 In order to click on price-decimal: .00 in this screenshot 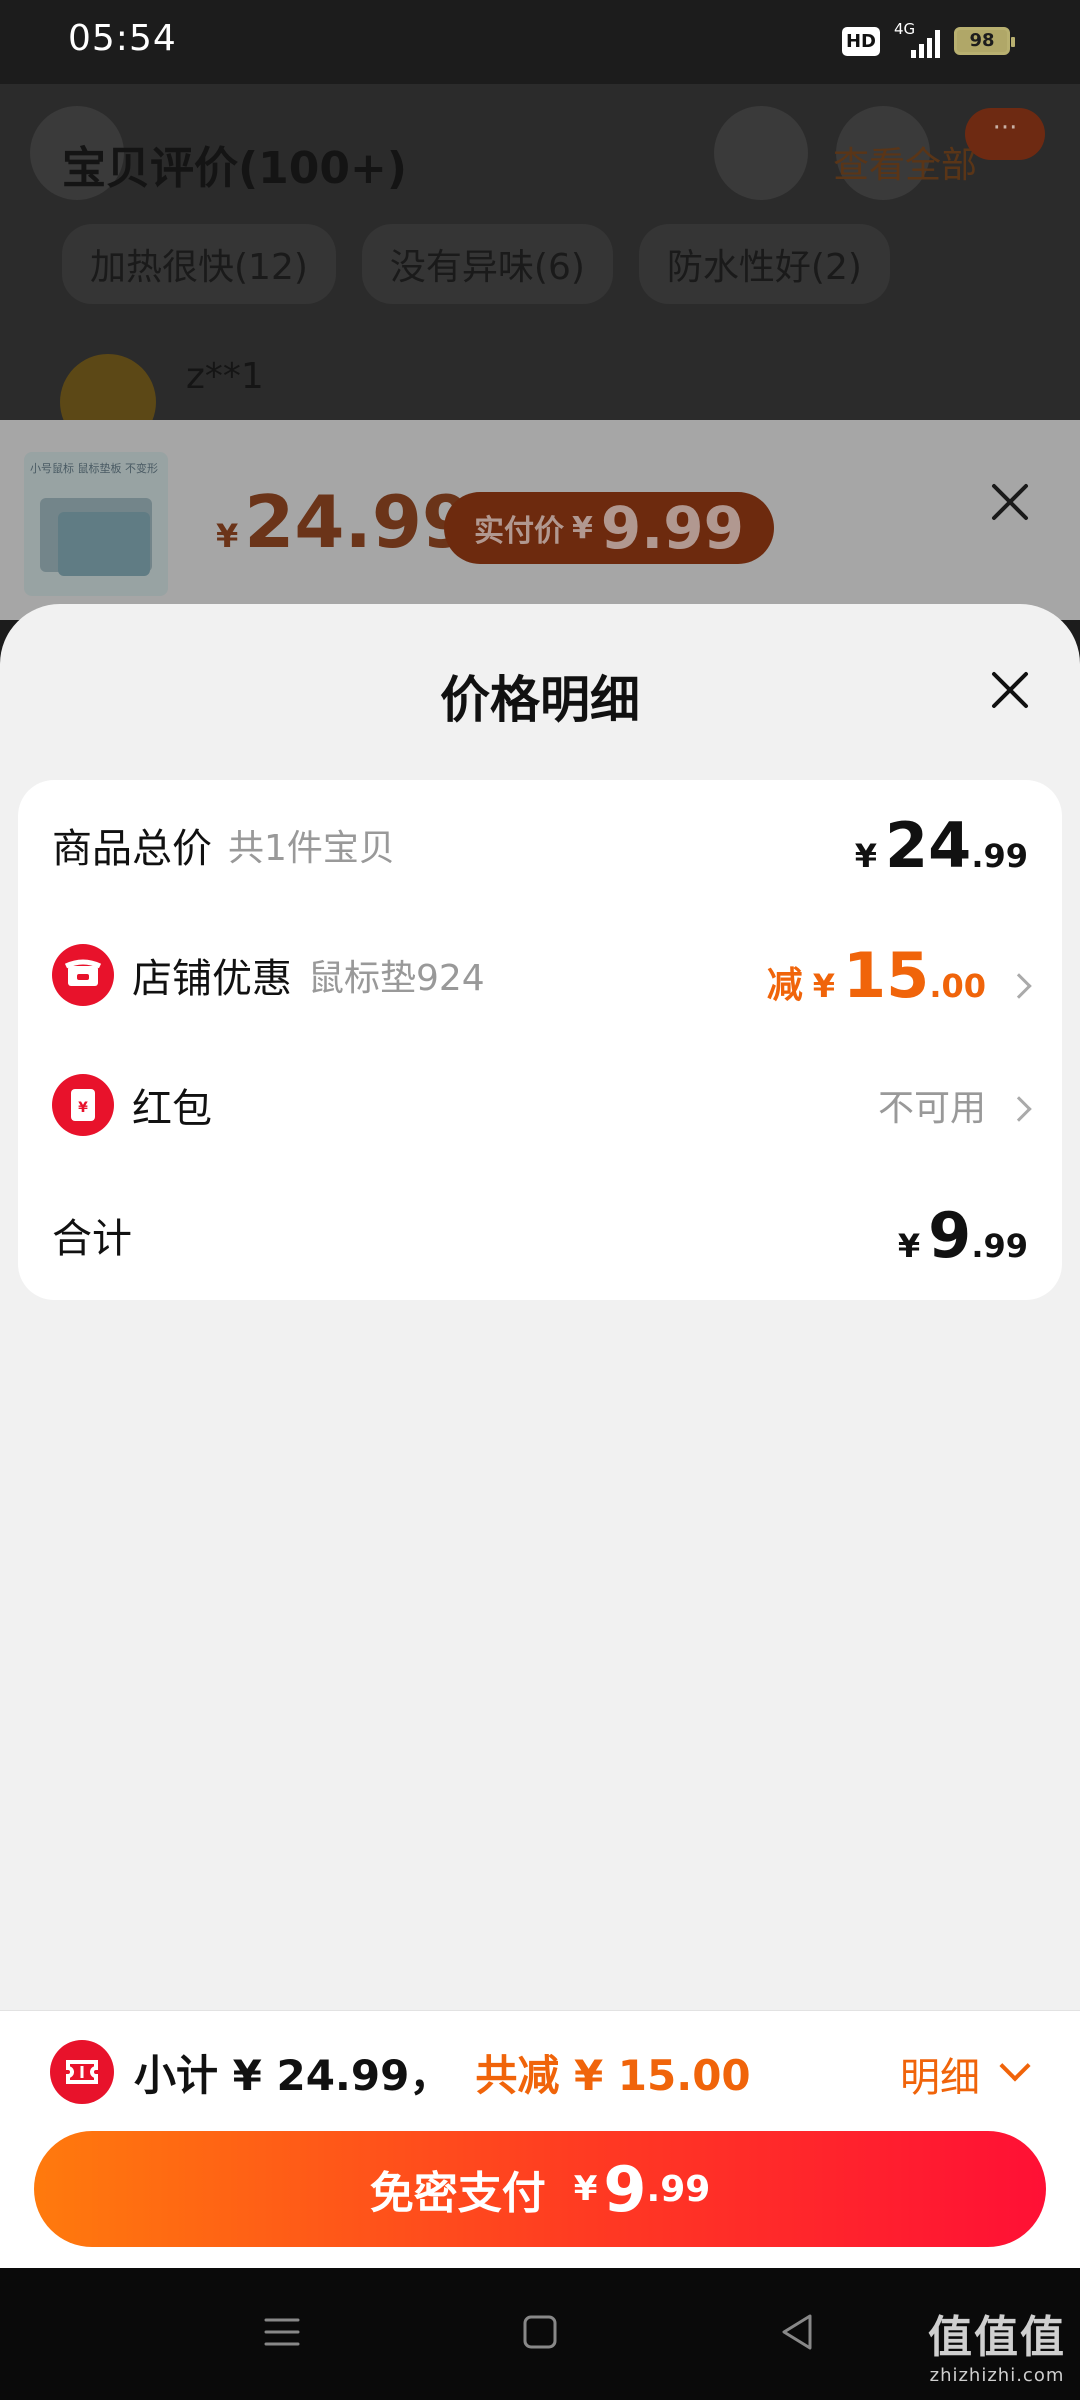, I will do `click(957, 985)`.